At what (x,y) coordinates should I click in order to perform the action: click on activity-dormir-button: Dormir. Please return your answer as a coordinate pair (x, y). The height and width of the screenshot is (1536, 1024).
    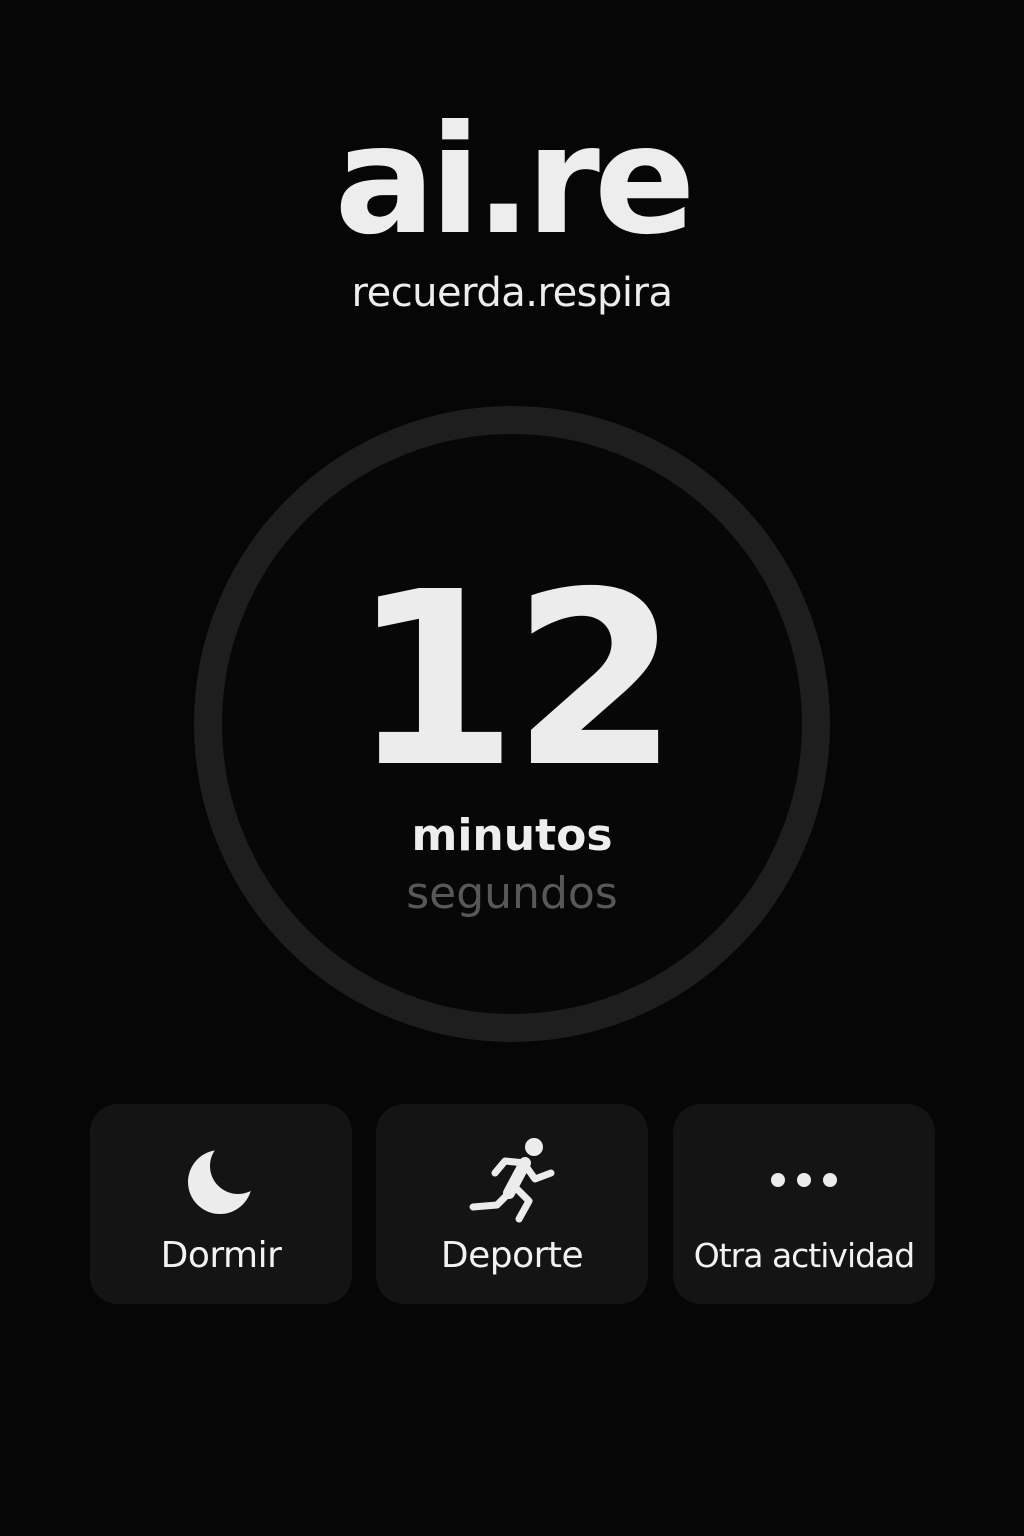
    Looking at the image, I should click on (221, 1204).